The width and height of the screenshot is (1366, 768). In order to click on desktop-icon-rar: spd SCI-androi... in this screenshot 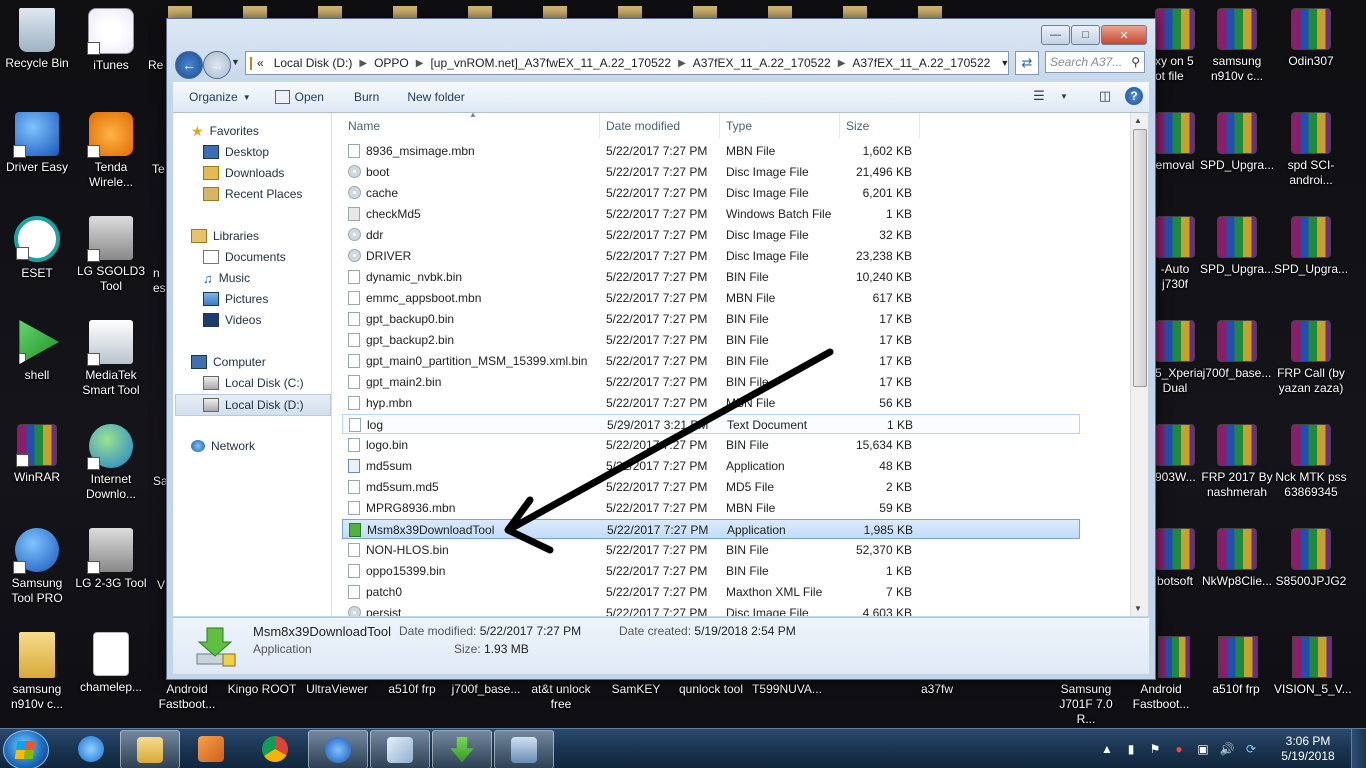, I will do `click(1311, 150)`.